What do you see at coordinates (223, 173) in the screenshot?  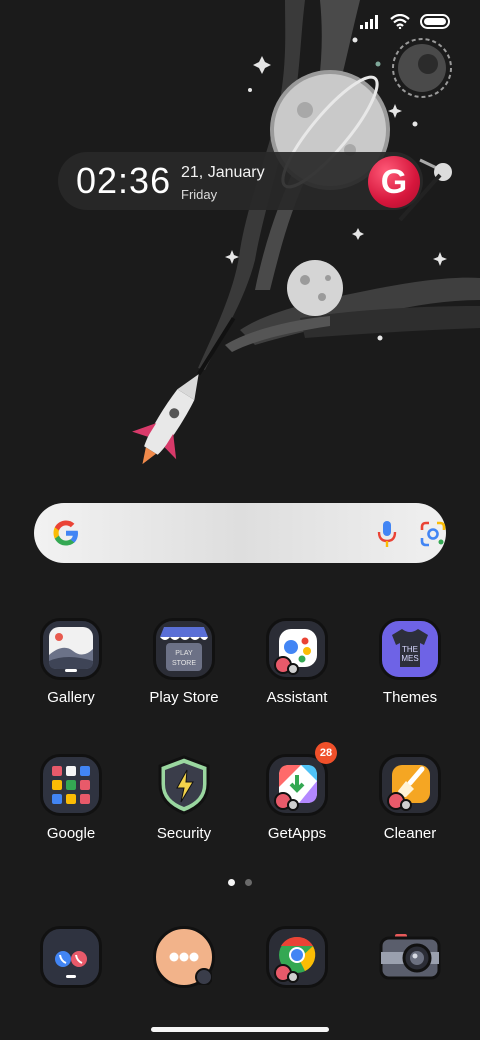 I see `clock-date: 21, January` at bounding box center [223, 173].